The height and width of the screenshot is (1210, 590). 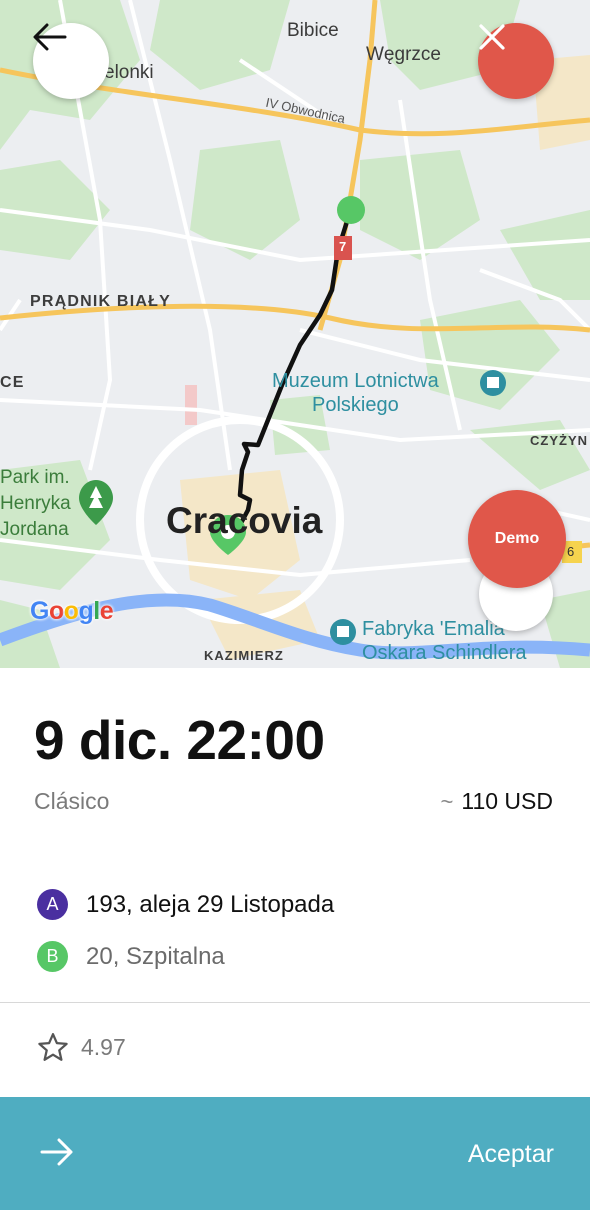 What do you see at coordinates (52, 904) in the screenshot?
I see `stop-a-badge: A` at bounding box center [52, 904].